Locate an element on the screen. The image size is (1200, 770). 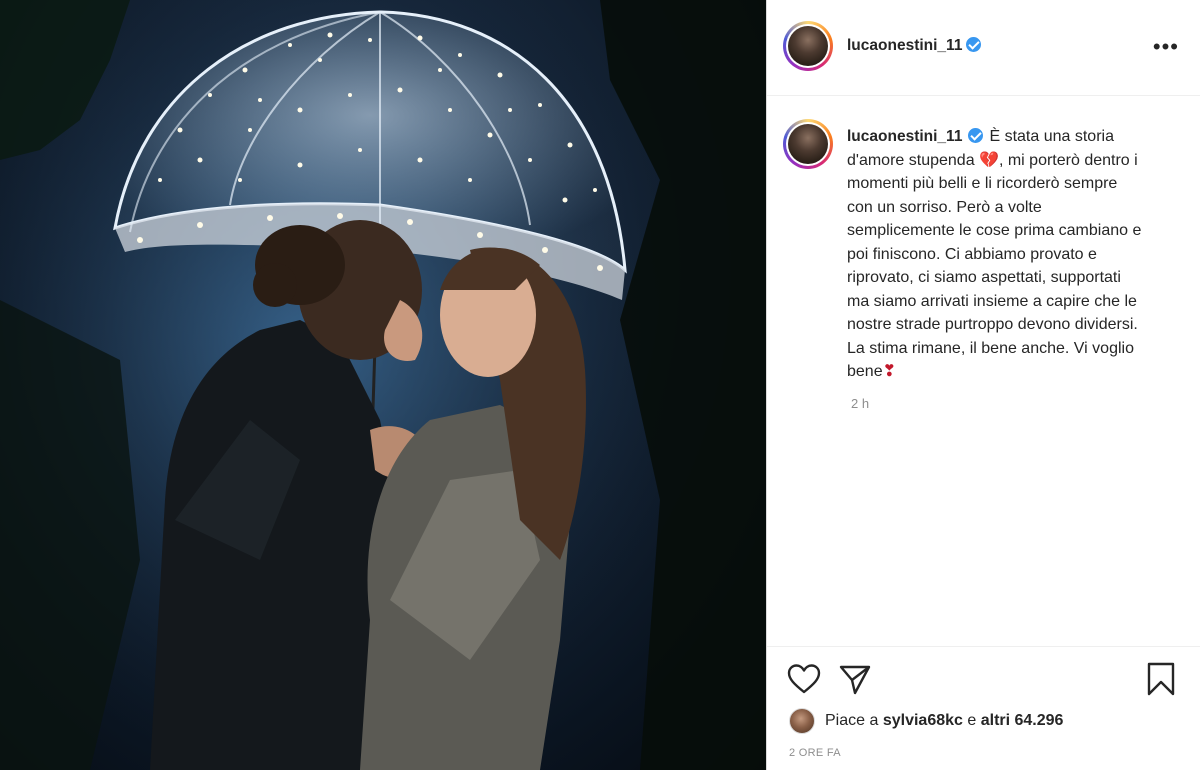
likes-summary: Piace a sylvia68kc e altri 64.296 is located at coordinates (926, 721).